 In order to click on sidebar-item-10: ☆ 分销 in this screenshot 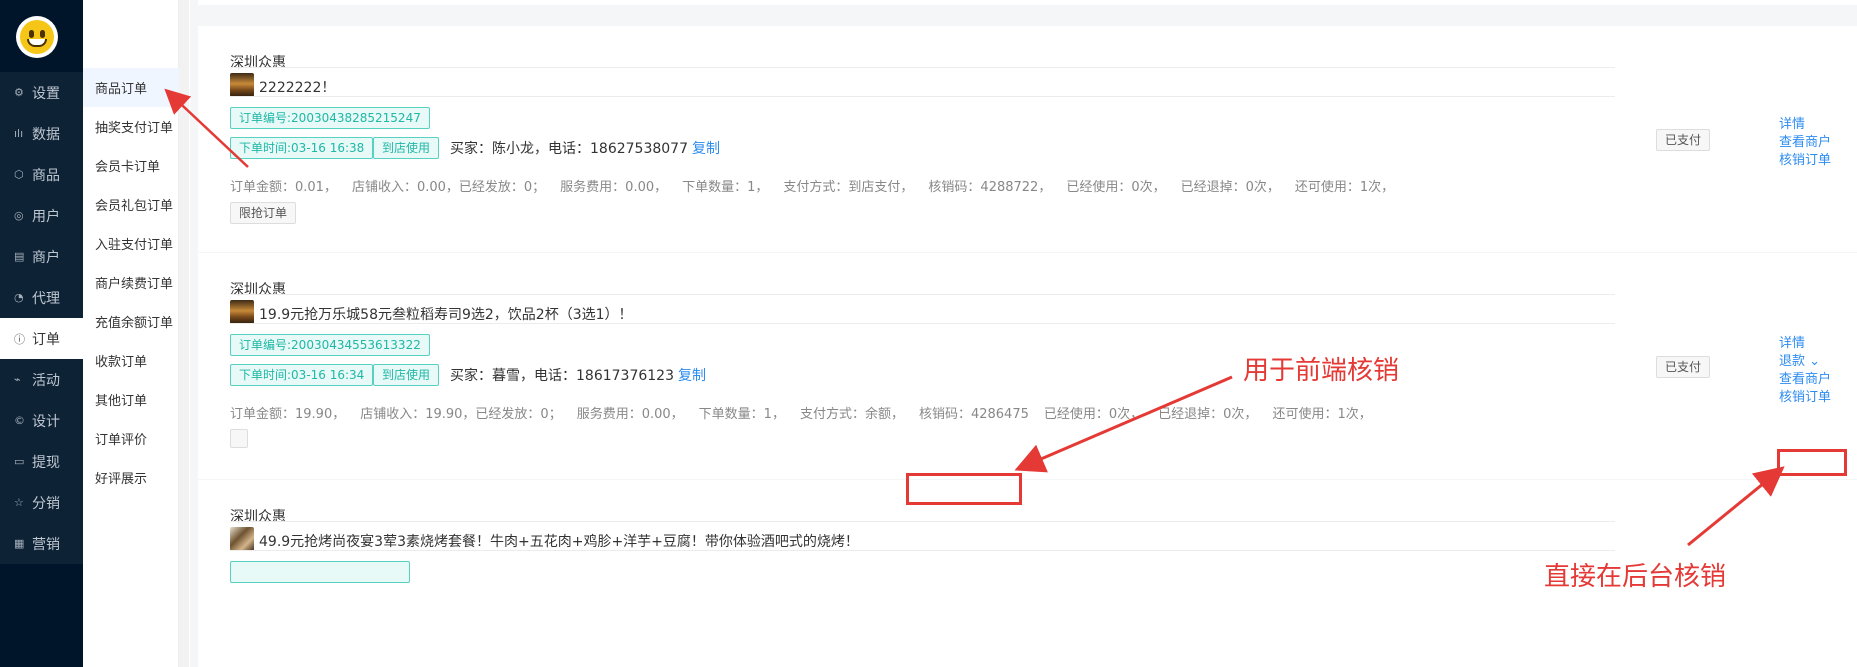, I will do `click(41, 502)`.